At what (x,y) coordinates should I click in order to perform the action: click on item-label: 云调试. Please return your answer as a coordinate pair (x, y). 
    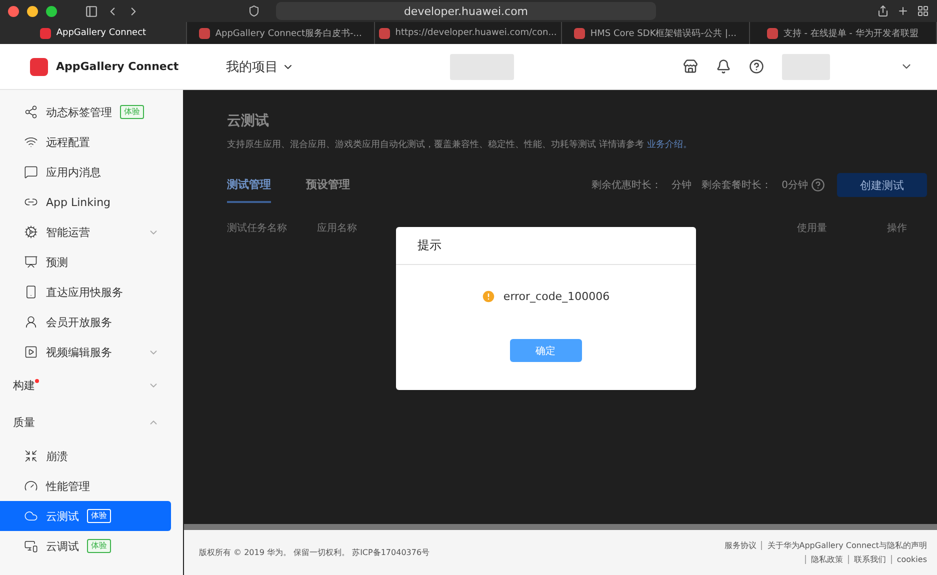
    Looking at the image, I should click on (62, 546).